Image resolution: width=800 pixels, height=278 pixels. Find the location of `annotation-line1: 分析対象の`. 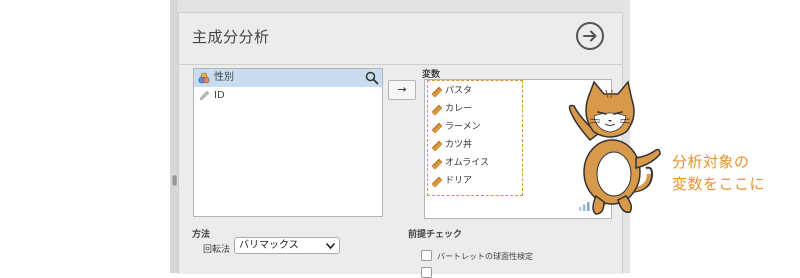

annotation-line1: 分析対象の is located at coordinates (711, 162).